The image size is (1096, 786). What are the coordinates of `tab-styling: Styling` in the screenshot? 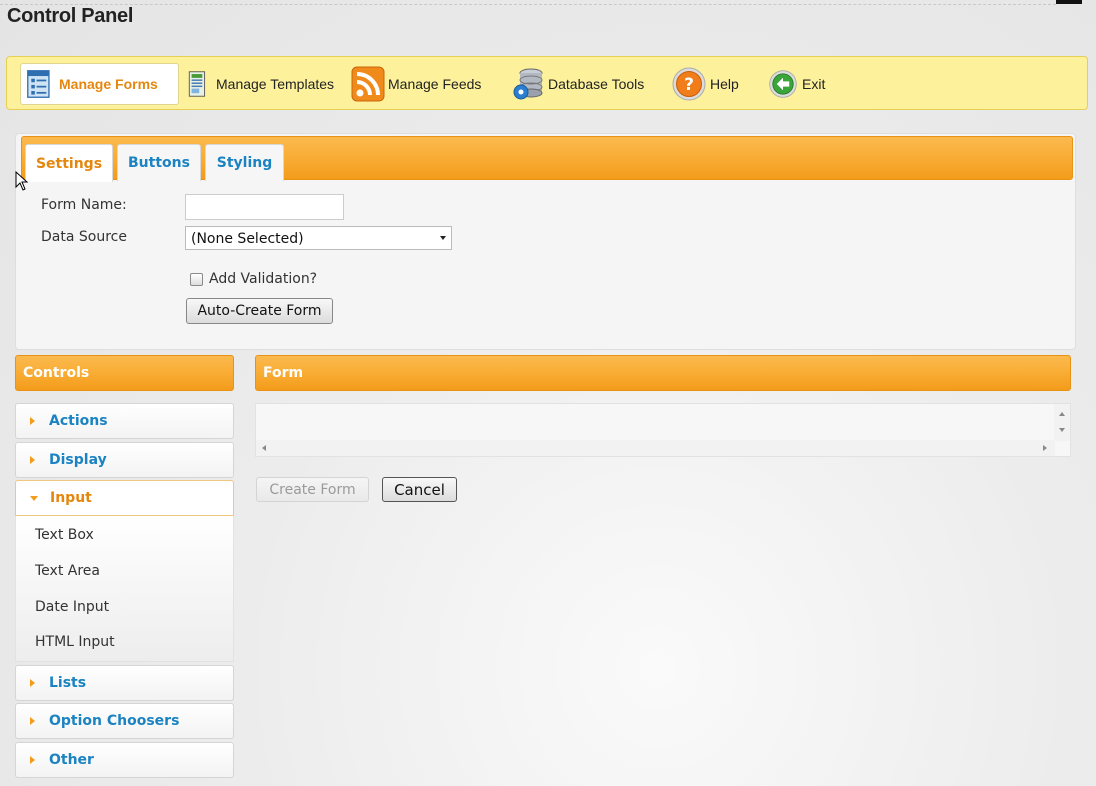 It's located at (244, 162).